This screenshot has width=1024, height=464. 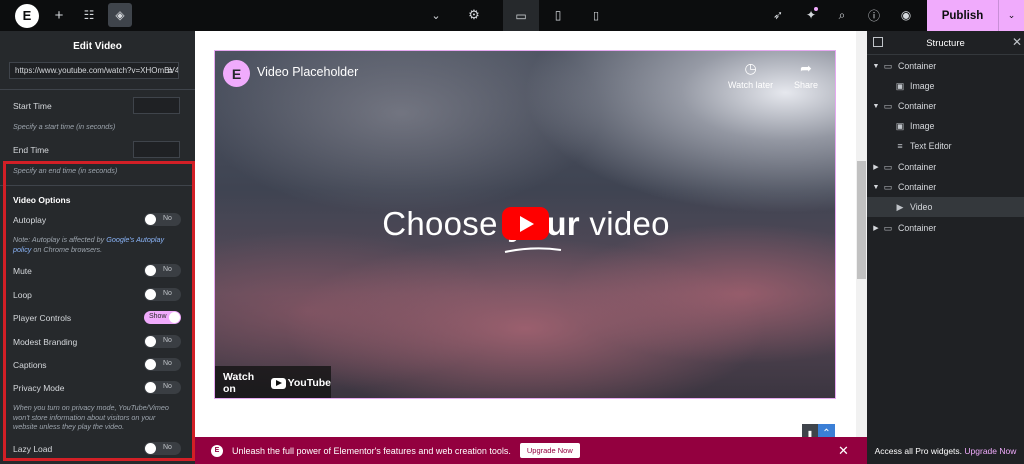 What do you see at coordinates (97, 46) in the screenshot?
I see `panel-title: Edit Video` at bounding box center [97, 46].